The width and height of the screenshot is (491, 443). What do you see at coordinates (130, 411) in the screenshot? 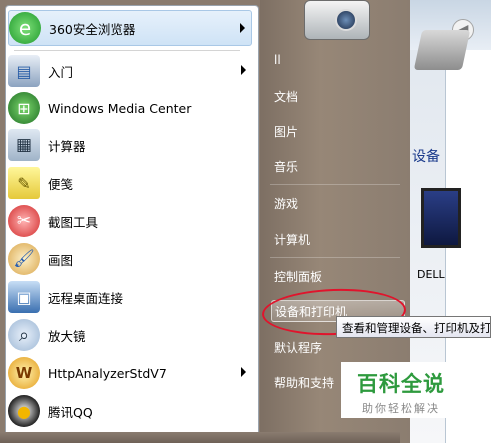
I see `program-item-qq: ● 腾讯QQ` at bounding box center [130, 411].